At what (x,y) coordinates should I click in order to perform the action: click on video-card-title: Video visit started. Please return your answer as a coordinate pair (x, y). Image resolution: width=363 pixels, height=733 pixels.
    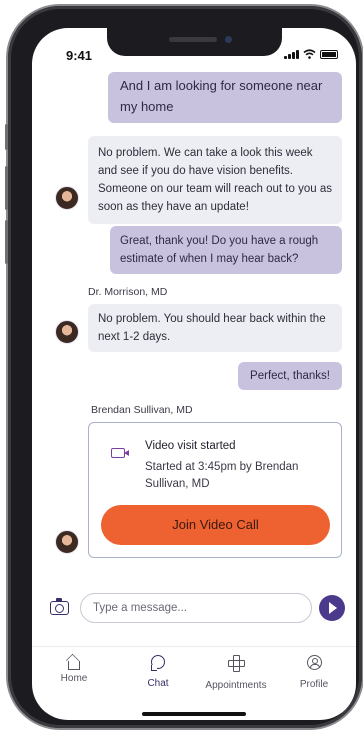
    Looking at the image, I should click on (190, 446).